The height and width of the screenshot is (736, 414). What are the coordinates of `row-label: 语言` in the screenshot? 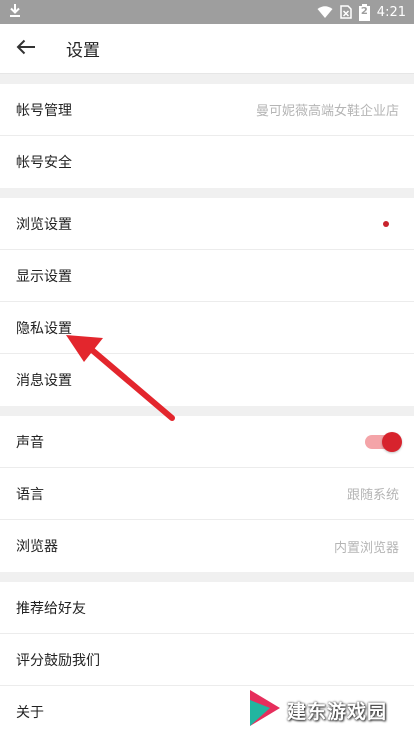 It's located at (30, 494).